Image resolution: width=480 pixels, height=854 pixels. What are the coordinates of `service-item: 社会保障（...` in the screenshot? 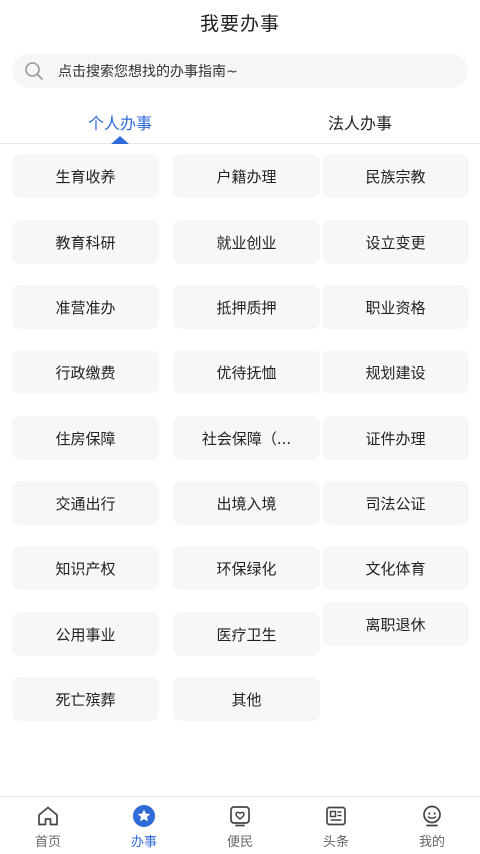 It's located at (246, 438).